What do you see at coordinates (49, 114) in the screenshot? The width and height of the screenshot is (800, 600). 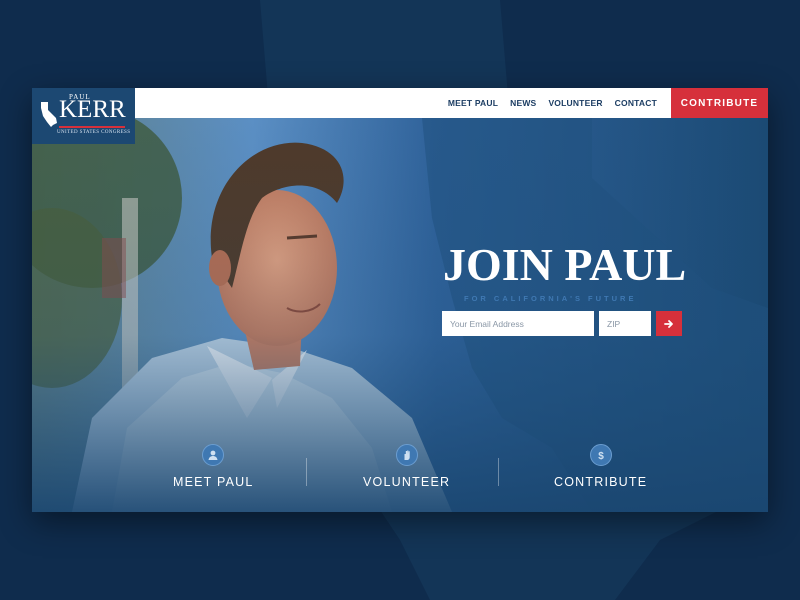 I see `california-state-icon` at bounding box center [49, 114].